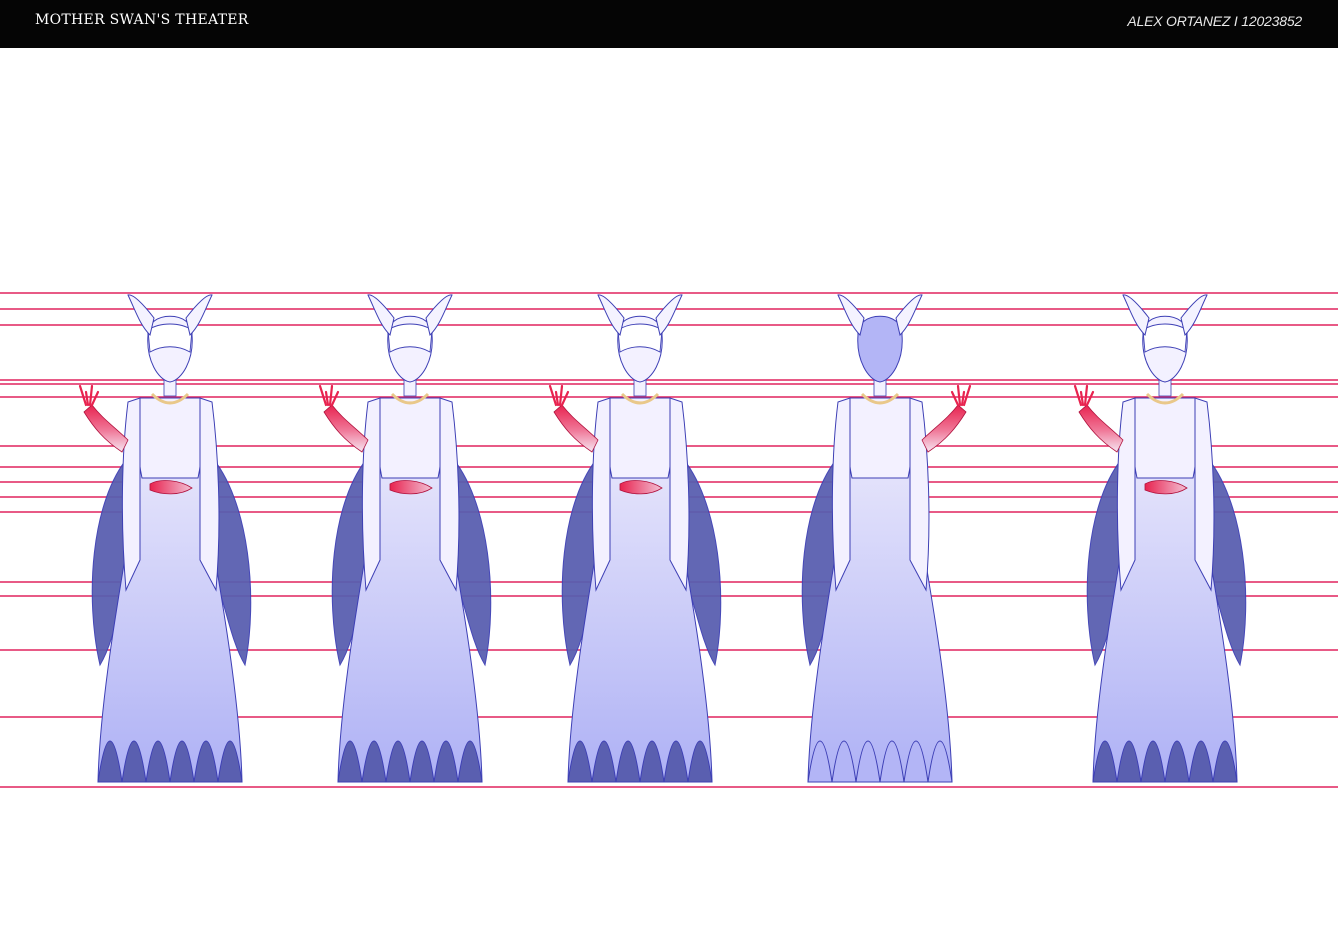 This screenshot has height=926, width=1338. I want to click on character-view-back, so click(886, 538).